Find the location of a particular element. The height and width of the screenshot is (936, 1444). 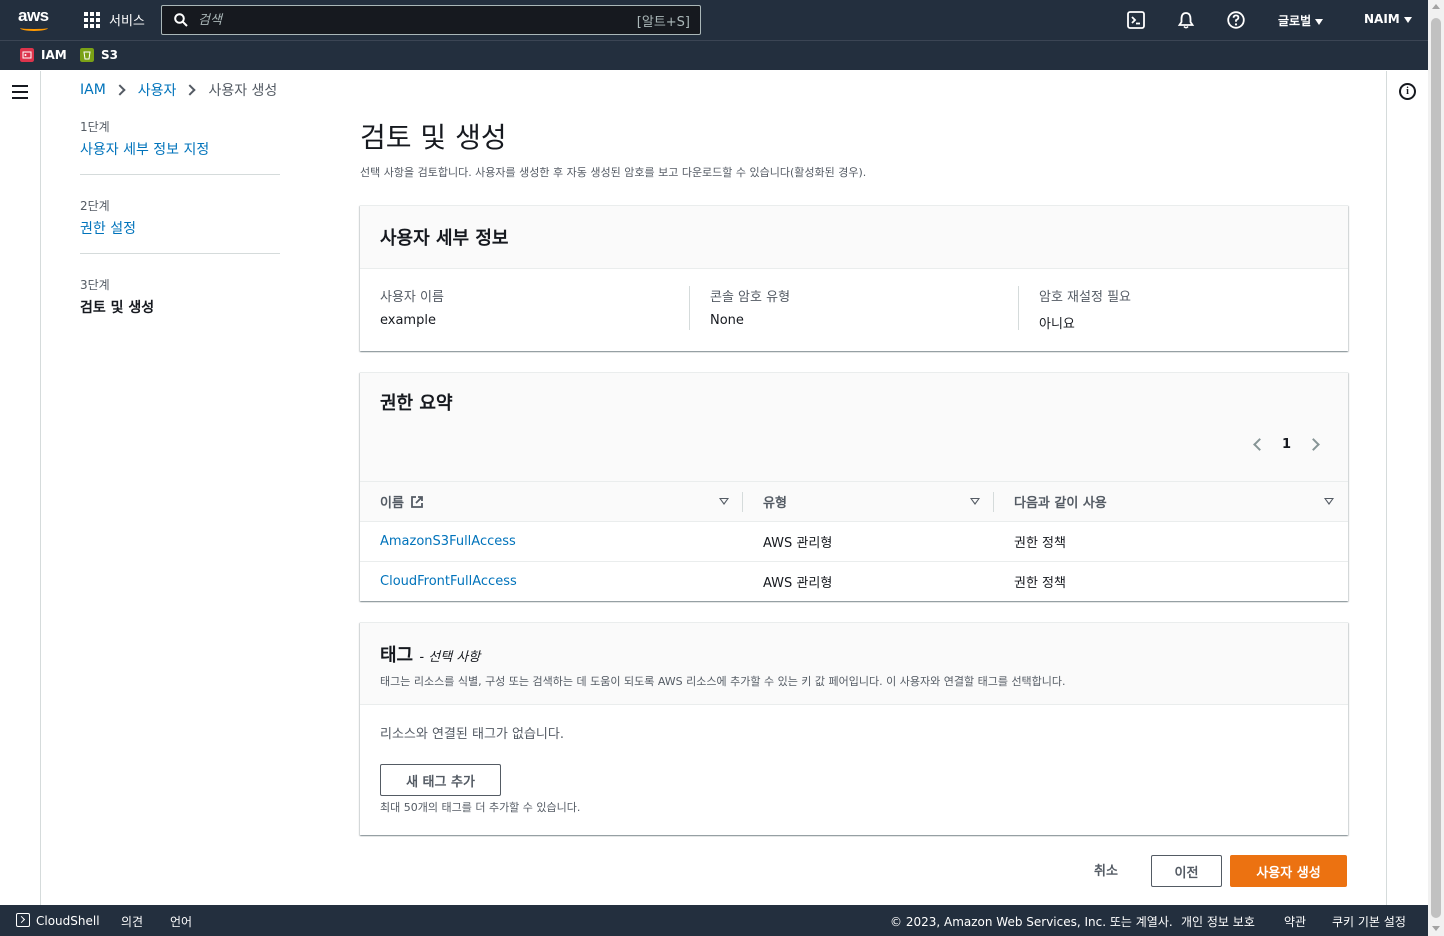

cloudshell-label: CloudShell is located at coordinates (68, 921).